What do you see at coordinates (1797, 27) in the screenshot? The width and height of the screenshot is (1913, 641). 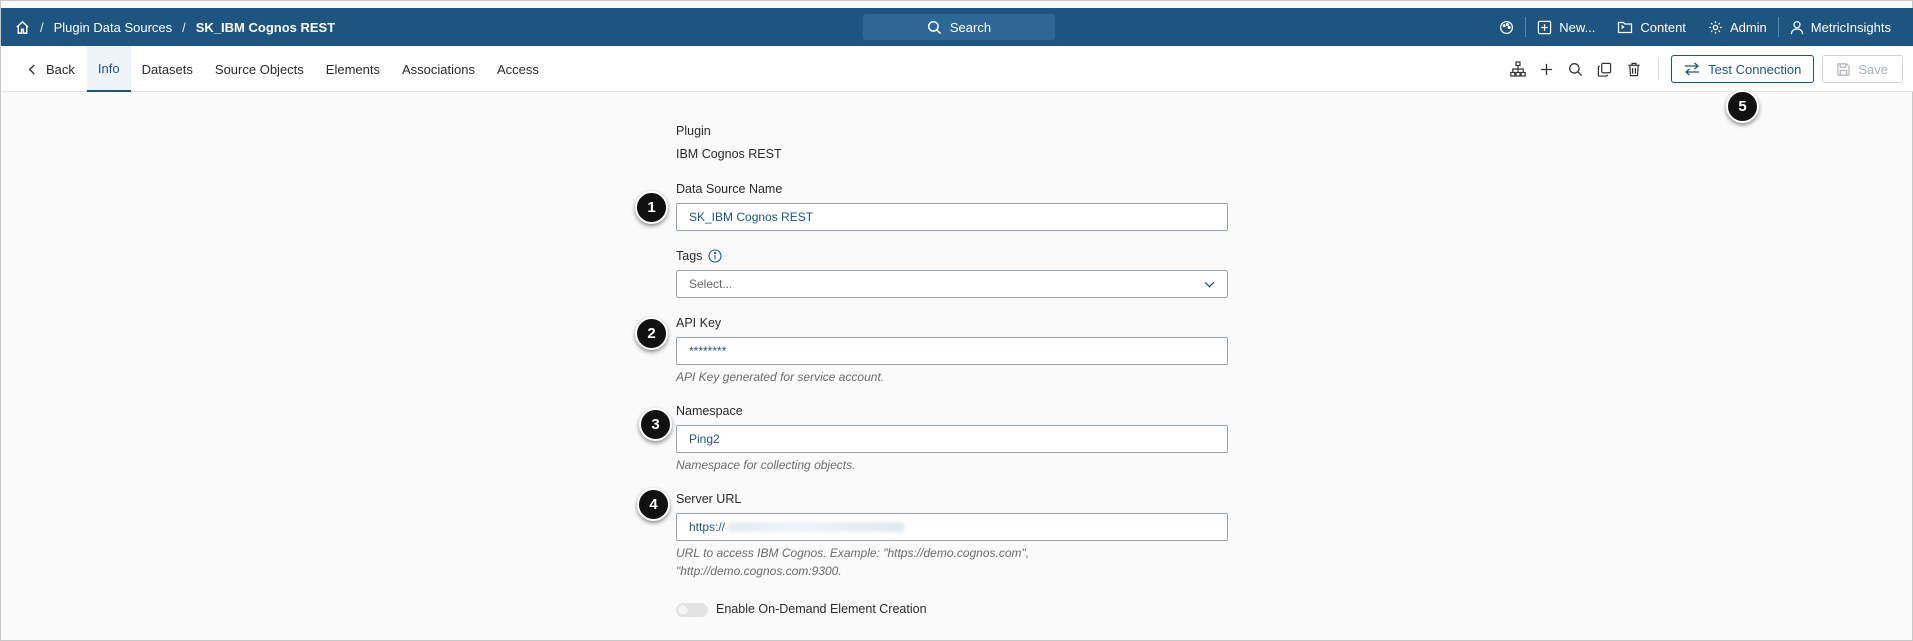 I see `user-icon` at bounding box center [1797, 27].